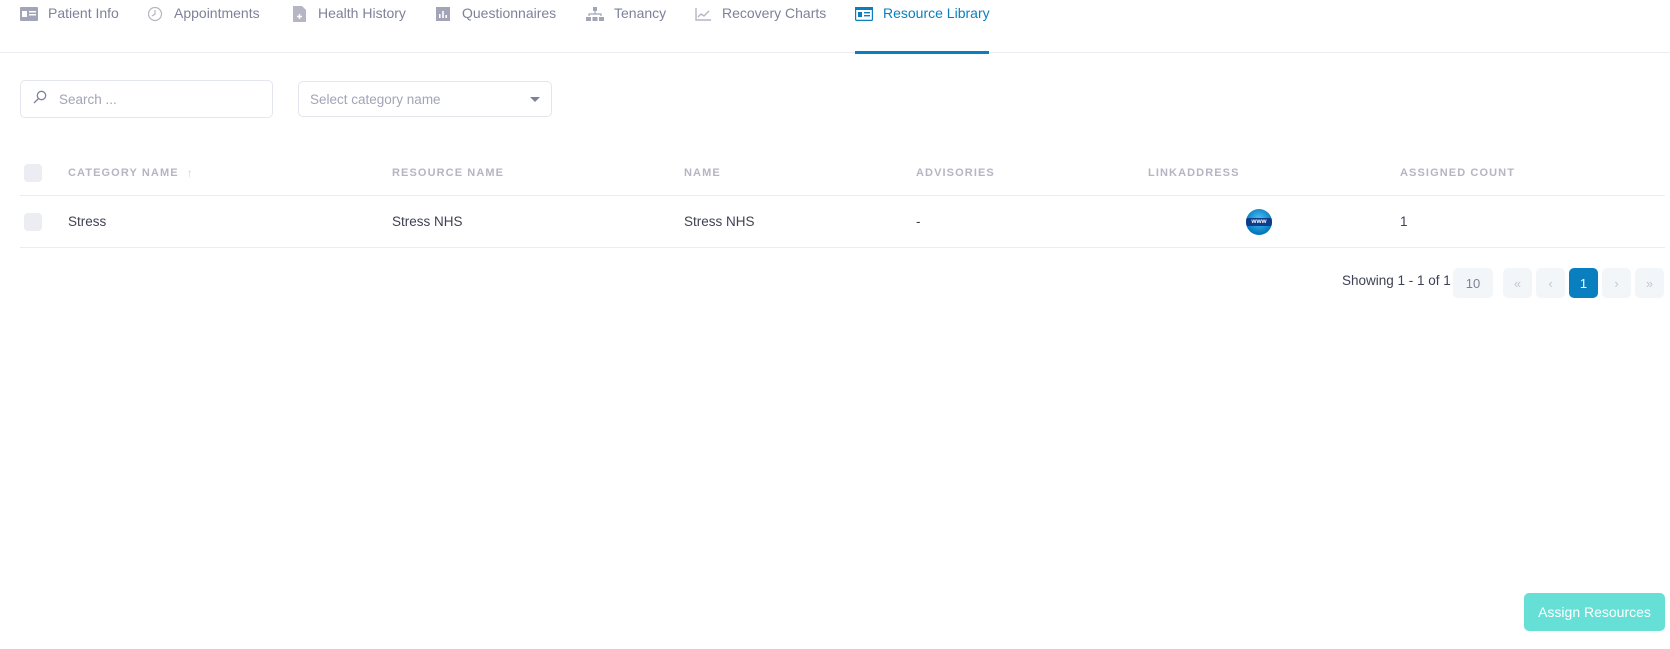  I want to click on tab-label: Tenancy, so click(640, 13).